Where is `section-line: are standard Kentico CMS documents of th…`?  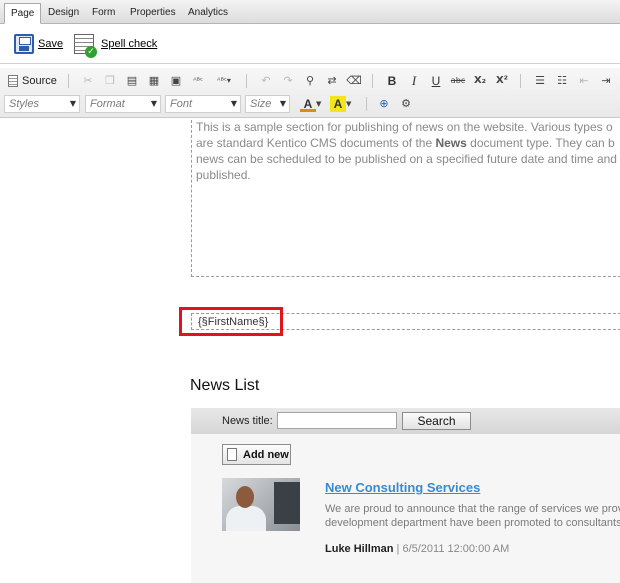 section-line: are standard Kentico CMS documents of th… is located at coordinates (408, 143).